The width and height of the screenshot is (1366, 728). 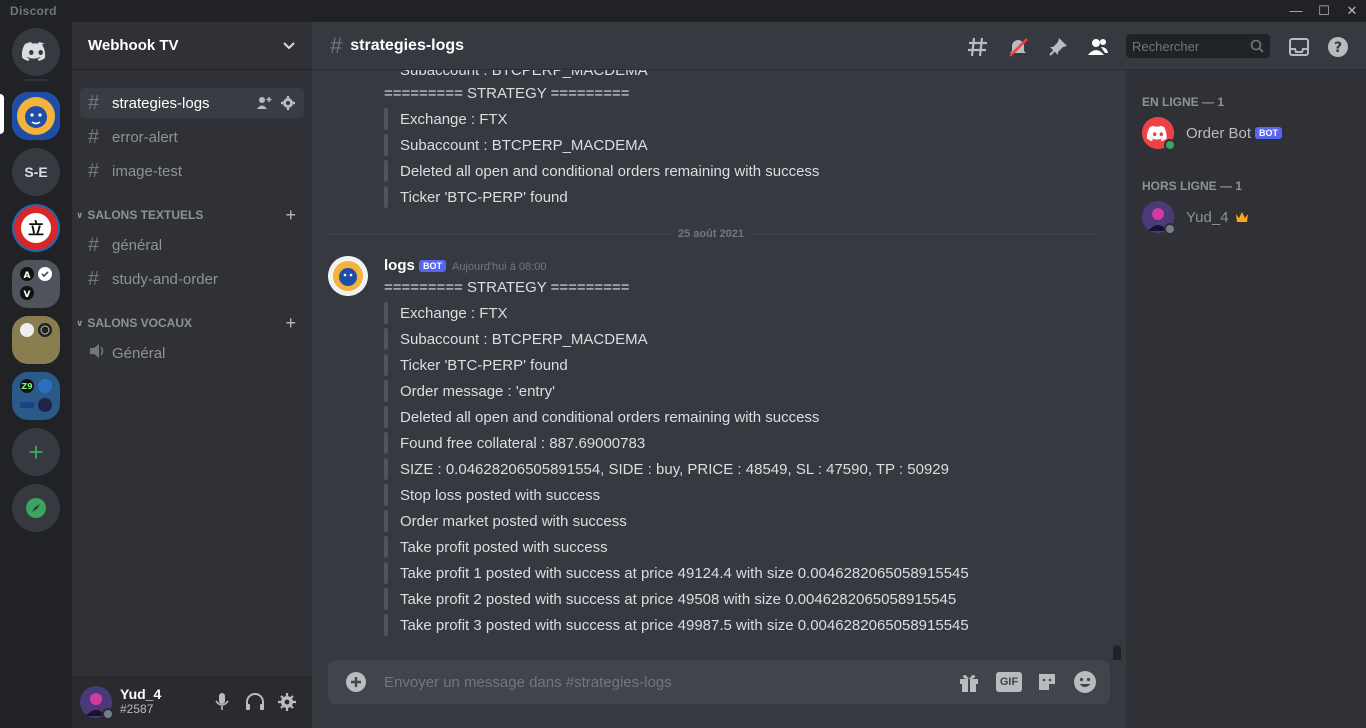 What do you see at coordinates (1098, 47) in the screenshot?
I see `member-list-icon` at bounding box center [1098, 47].